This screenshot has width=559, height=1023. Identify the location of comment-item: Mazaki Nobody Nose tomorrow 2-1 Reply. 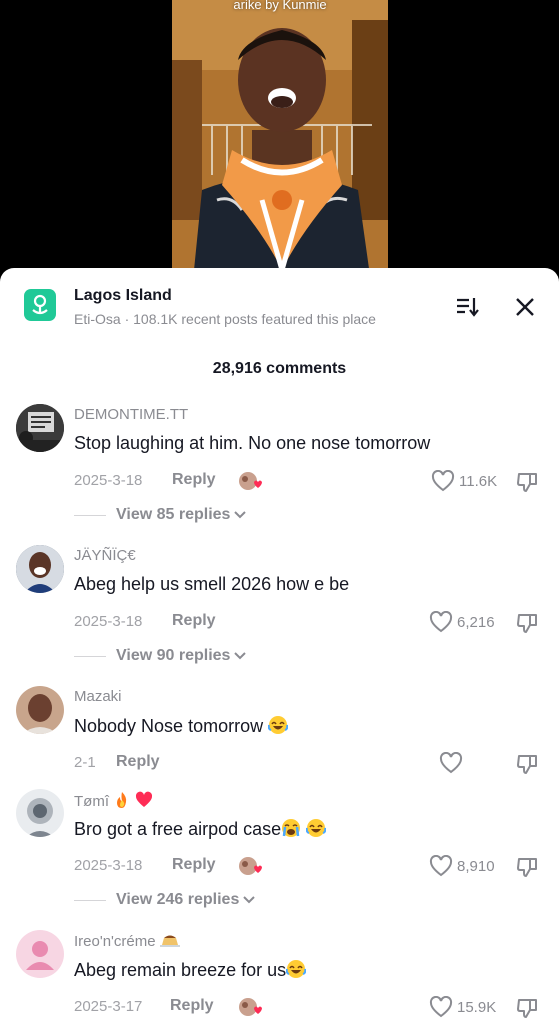
(279, 733).